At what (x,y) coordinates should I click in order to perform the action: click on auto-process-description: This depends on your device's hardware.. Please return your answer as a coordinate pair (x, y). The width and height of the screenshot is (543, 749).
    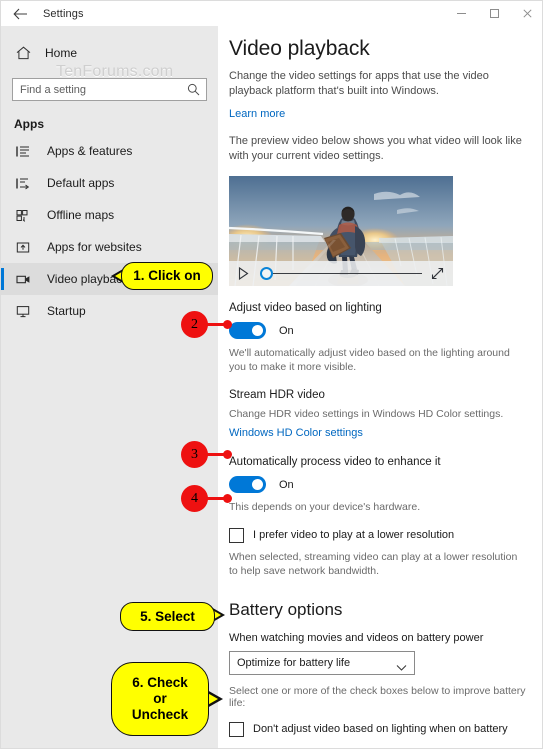
    Looking at the image, I should click on (325, 507).